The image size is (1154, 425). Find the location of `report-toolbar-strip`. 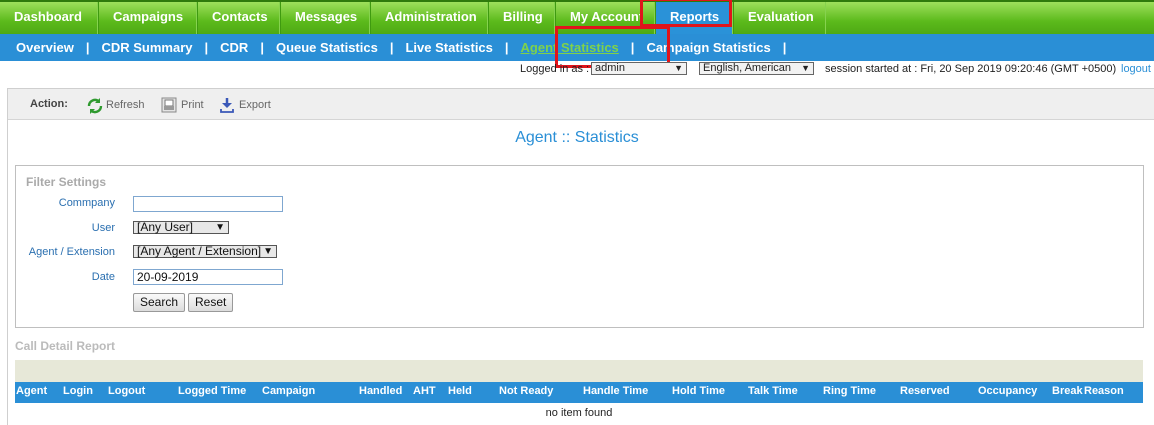

report-toolbar-strip is located at coordinates (579, 371).